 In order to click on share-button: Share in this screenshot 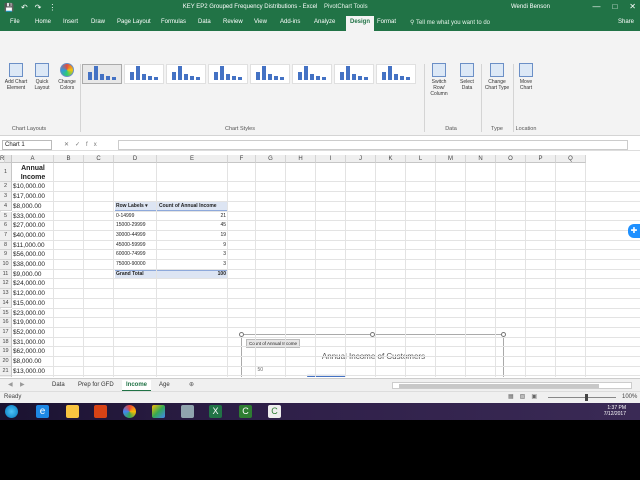, I will do `click(626, 22)`.